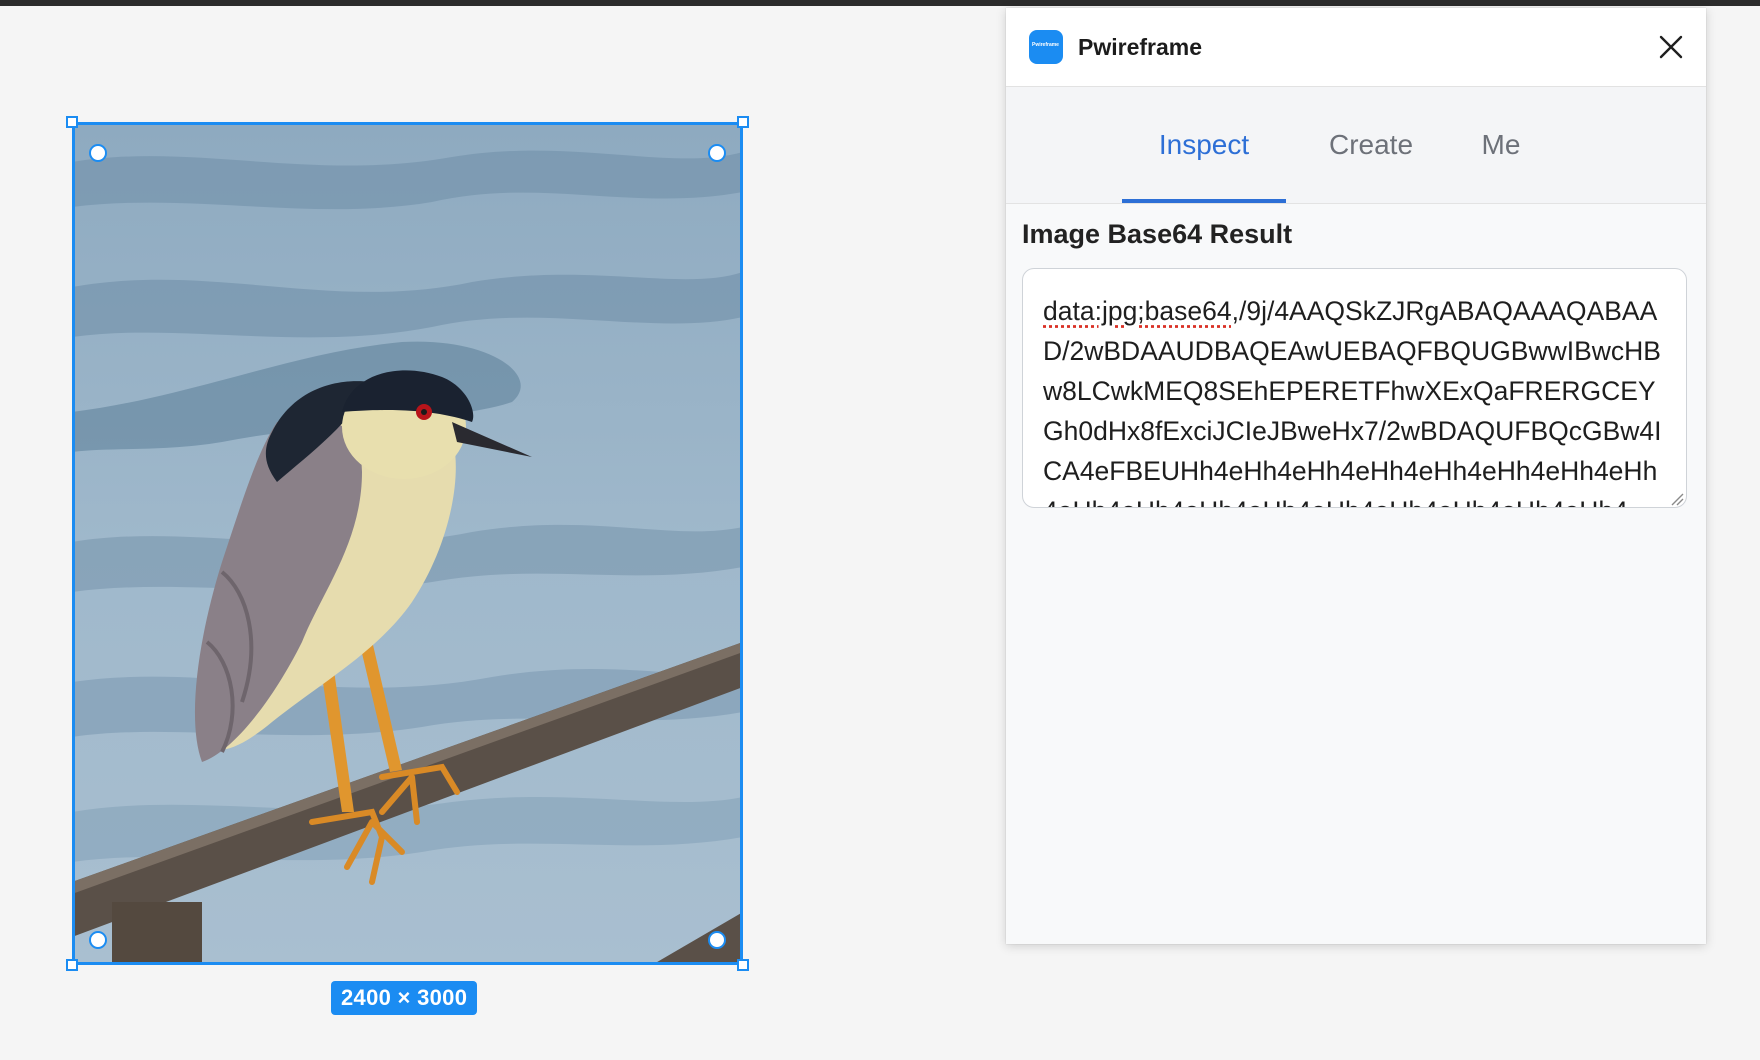 This screenshot has height=1060, width=1760. I want to click on app-logo-text: Pwireframe, so click(1045, 45).